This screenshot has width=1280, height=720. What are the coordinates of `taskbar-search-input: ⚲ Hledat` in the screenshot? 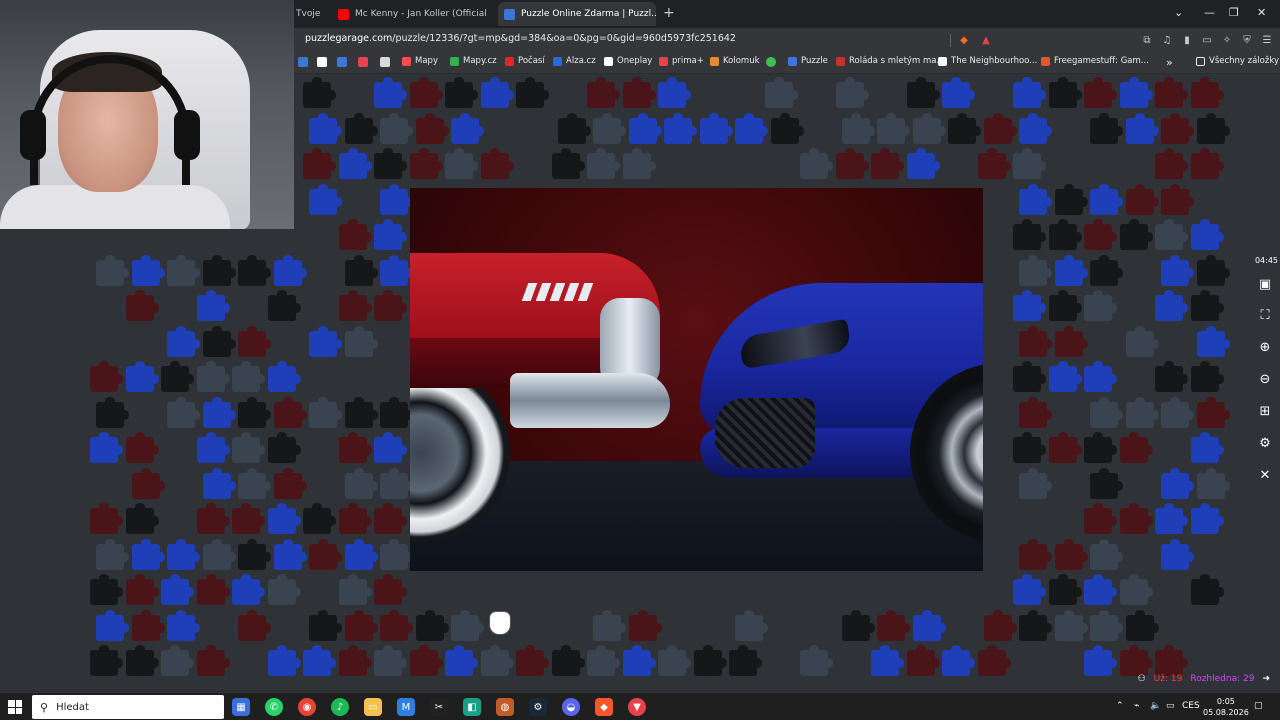 It's located at (128, 707).